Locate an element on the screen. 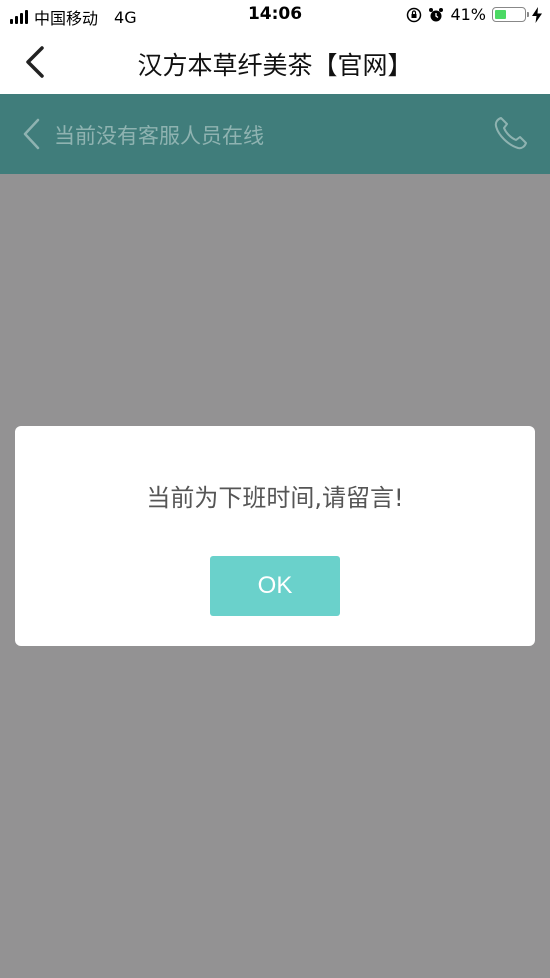 Image resolution: width=550 pixels, height=978 pixels. battery-percent: 41% is located at coordinates (468, 14).